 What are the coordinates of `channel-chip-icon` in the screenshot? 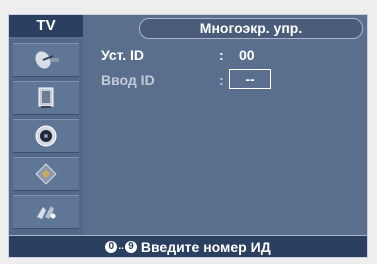 It's located at (46, 174).